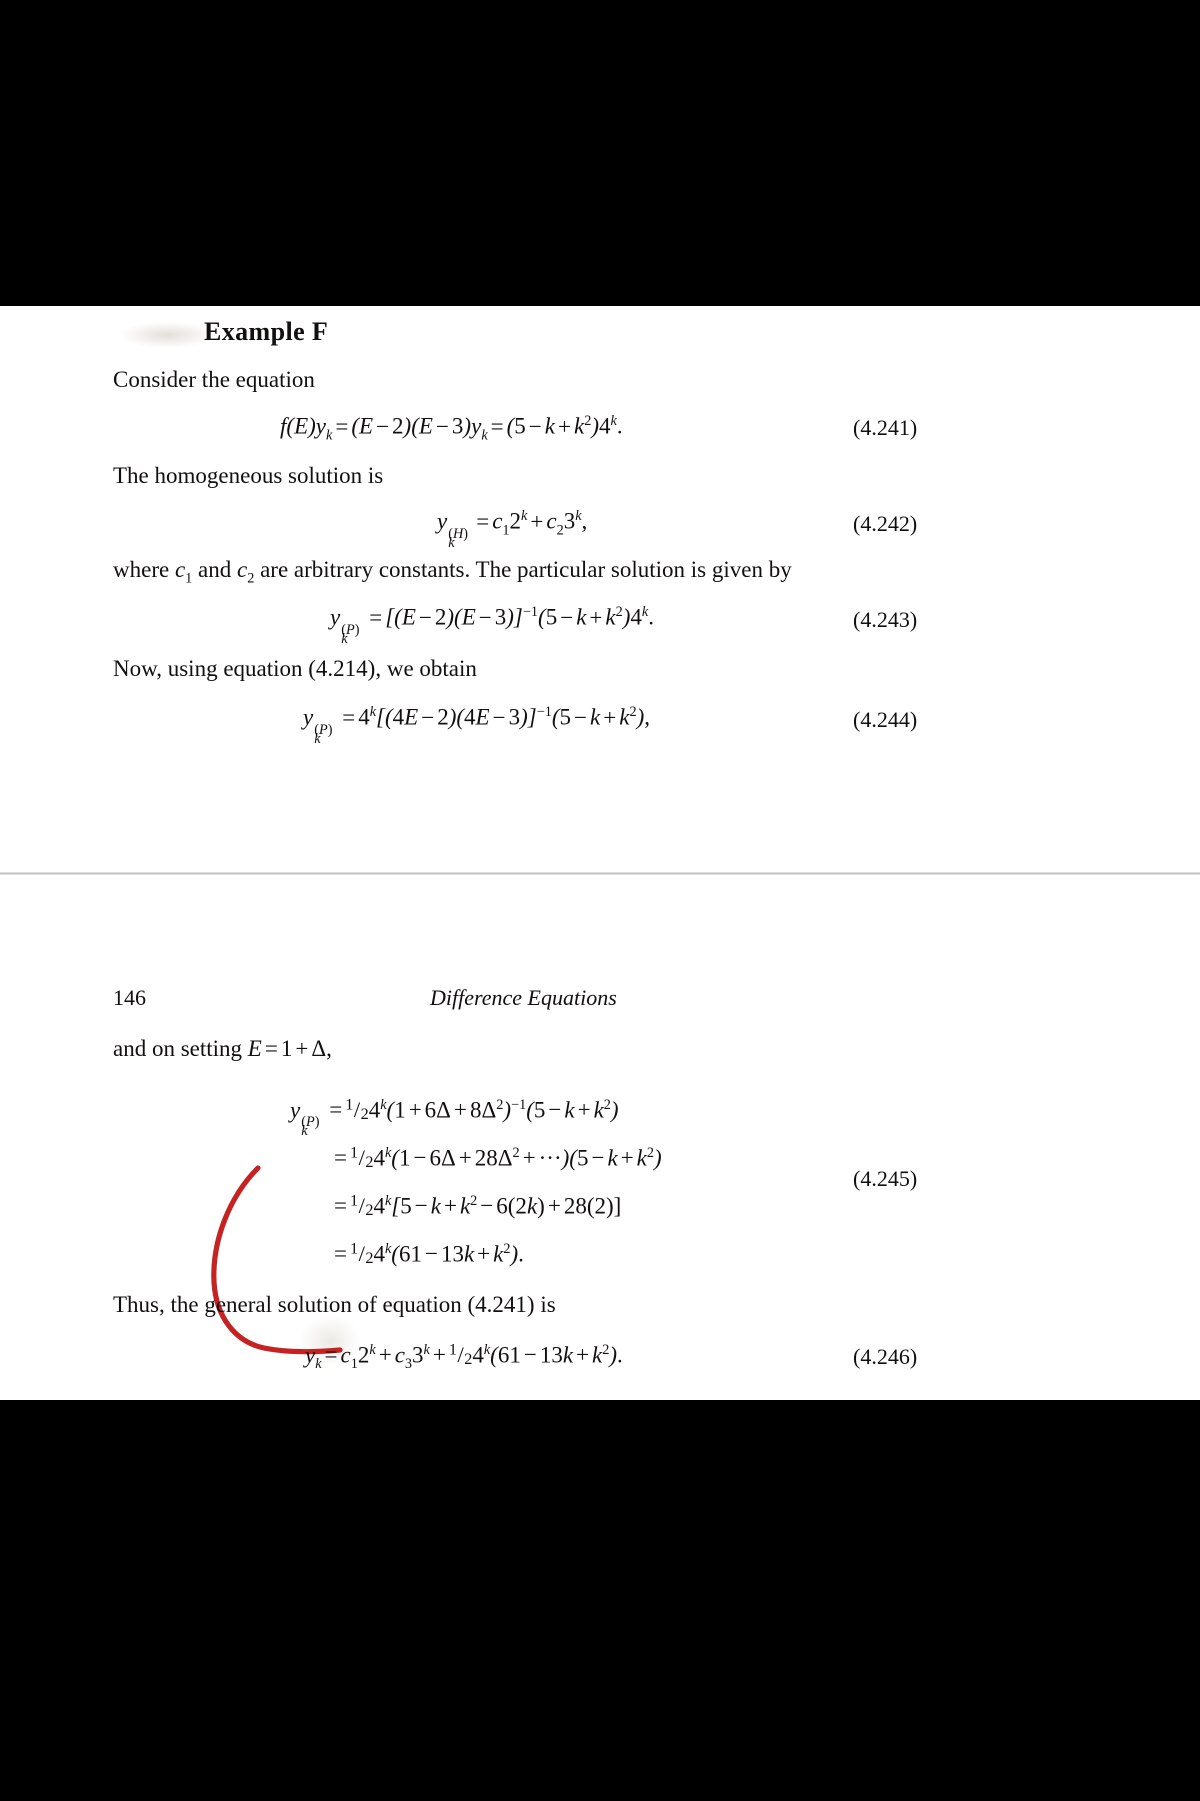 The width and height of the screenshot is (1200, 1801). Describe the element at coordinates (600, 873) in the screenshot. I see `page-fragment-divider` at that location.